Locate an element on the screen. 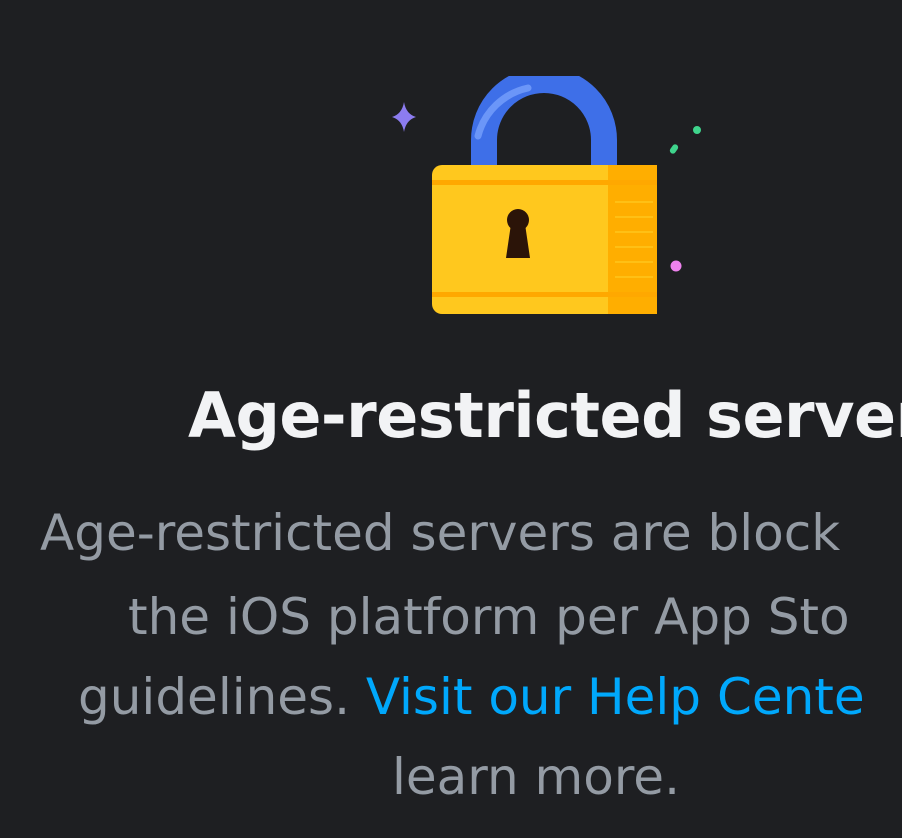 The width and height of the screenshot is (902, 838). description-line-2: the iOS platform per App Sto is located at coordinates (489, 617).